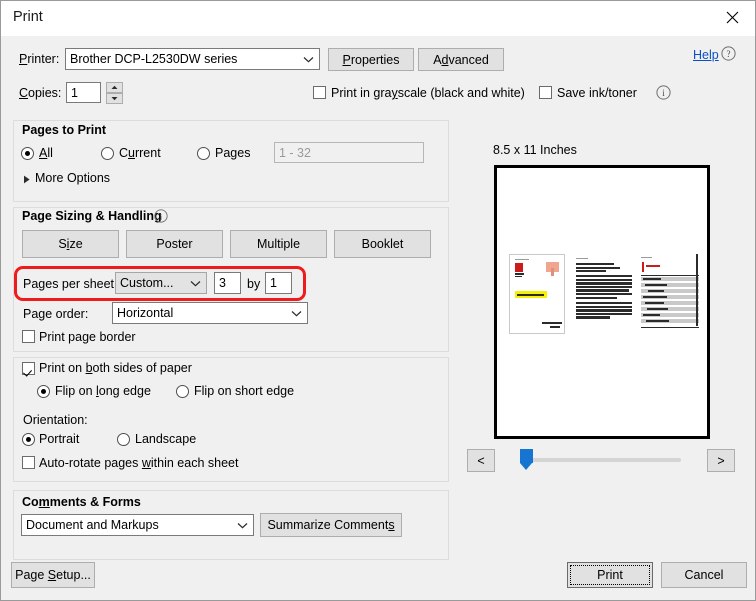  What do you see at coordinates (28, 439) in the screenshot?
I see `radio-portrait` at bounding box center [28, 439].